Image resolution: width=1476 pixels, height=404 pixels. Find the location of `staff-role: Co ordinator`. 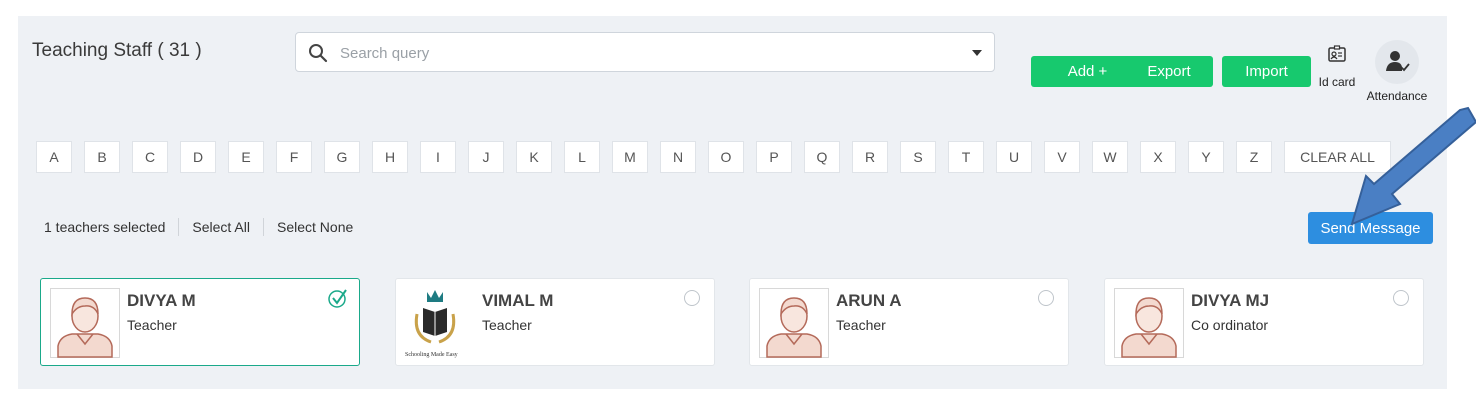

staff-role: Co ordinator is located at coordinates (1230, 325).